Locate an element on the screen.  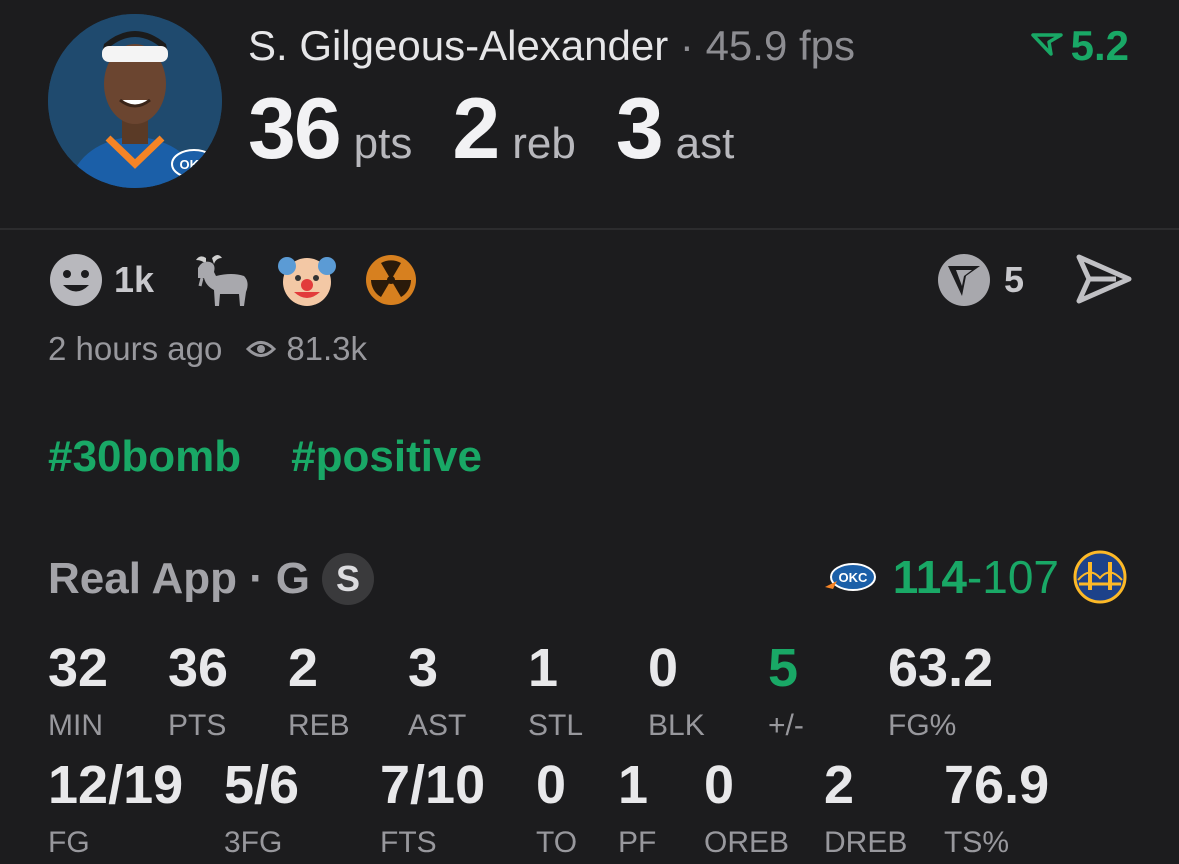
vote-count: 5 is located at coordinates (1014, 279).